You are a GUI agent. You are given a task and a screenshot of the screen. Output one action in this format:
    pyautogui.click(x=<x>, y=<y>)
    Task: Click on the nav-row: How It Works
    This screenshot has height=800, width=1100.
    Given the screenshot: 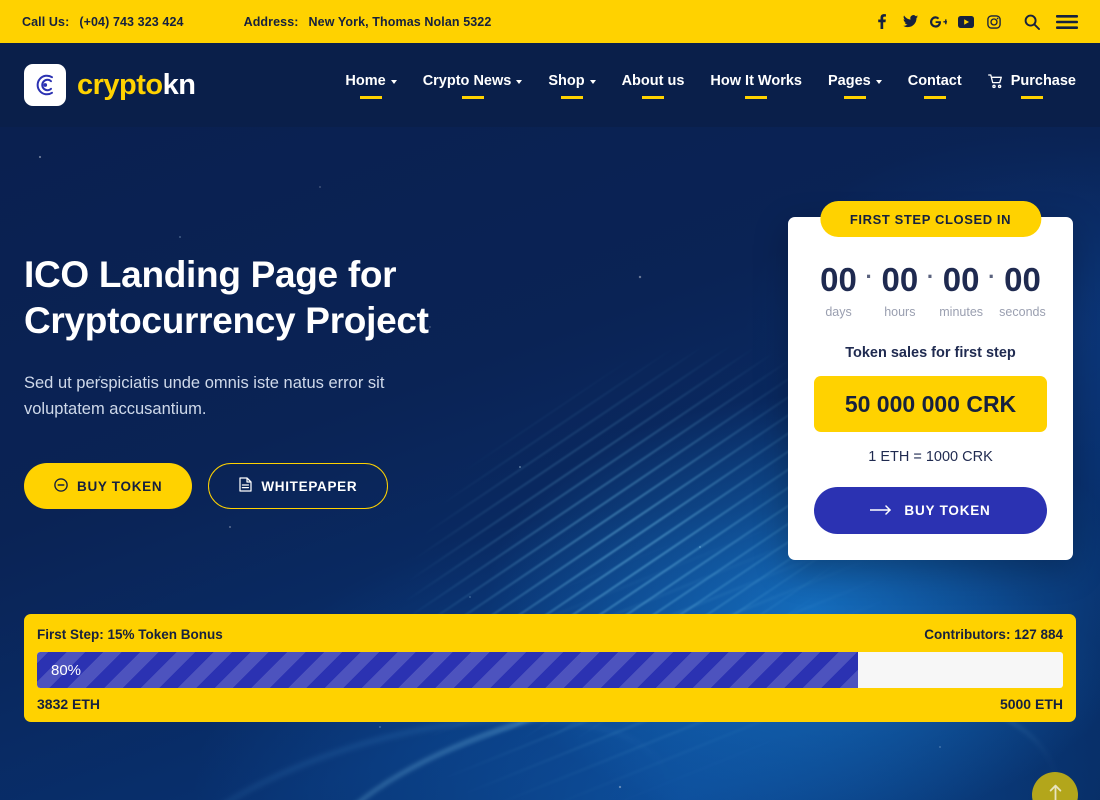 What is the action you would take?
    pyautogui.click(x=756, y=81)
    